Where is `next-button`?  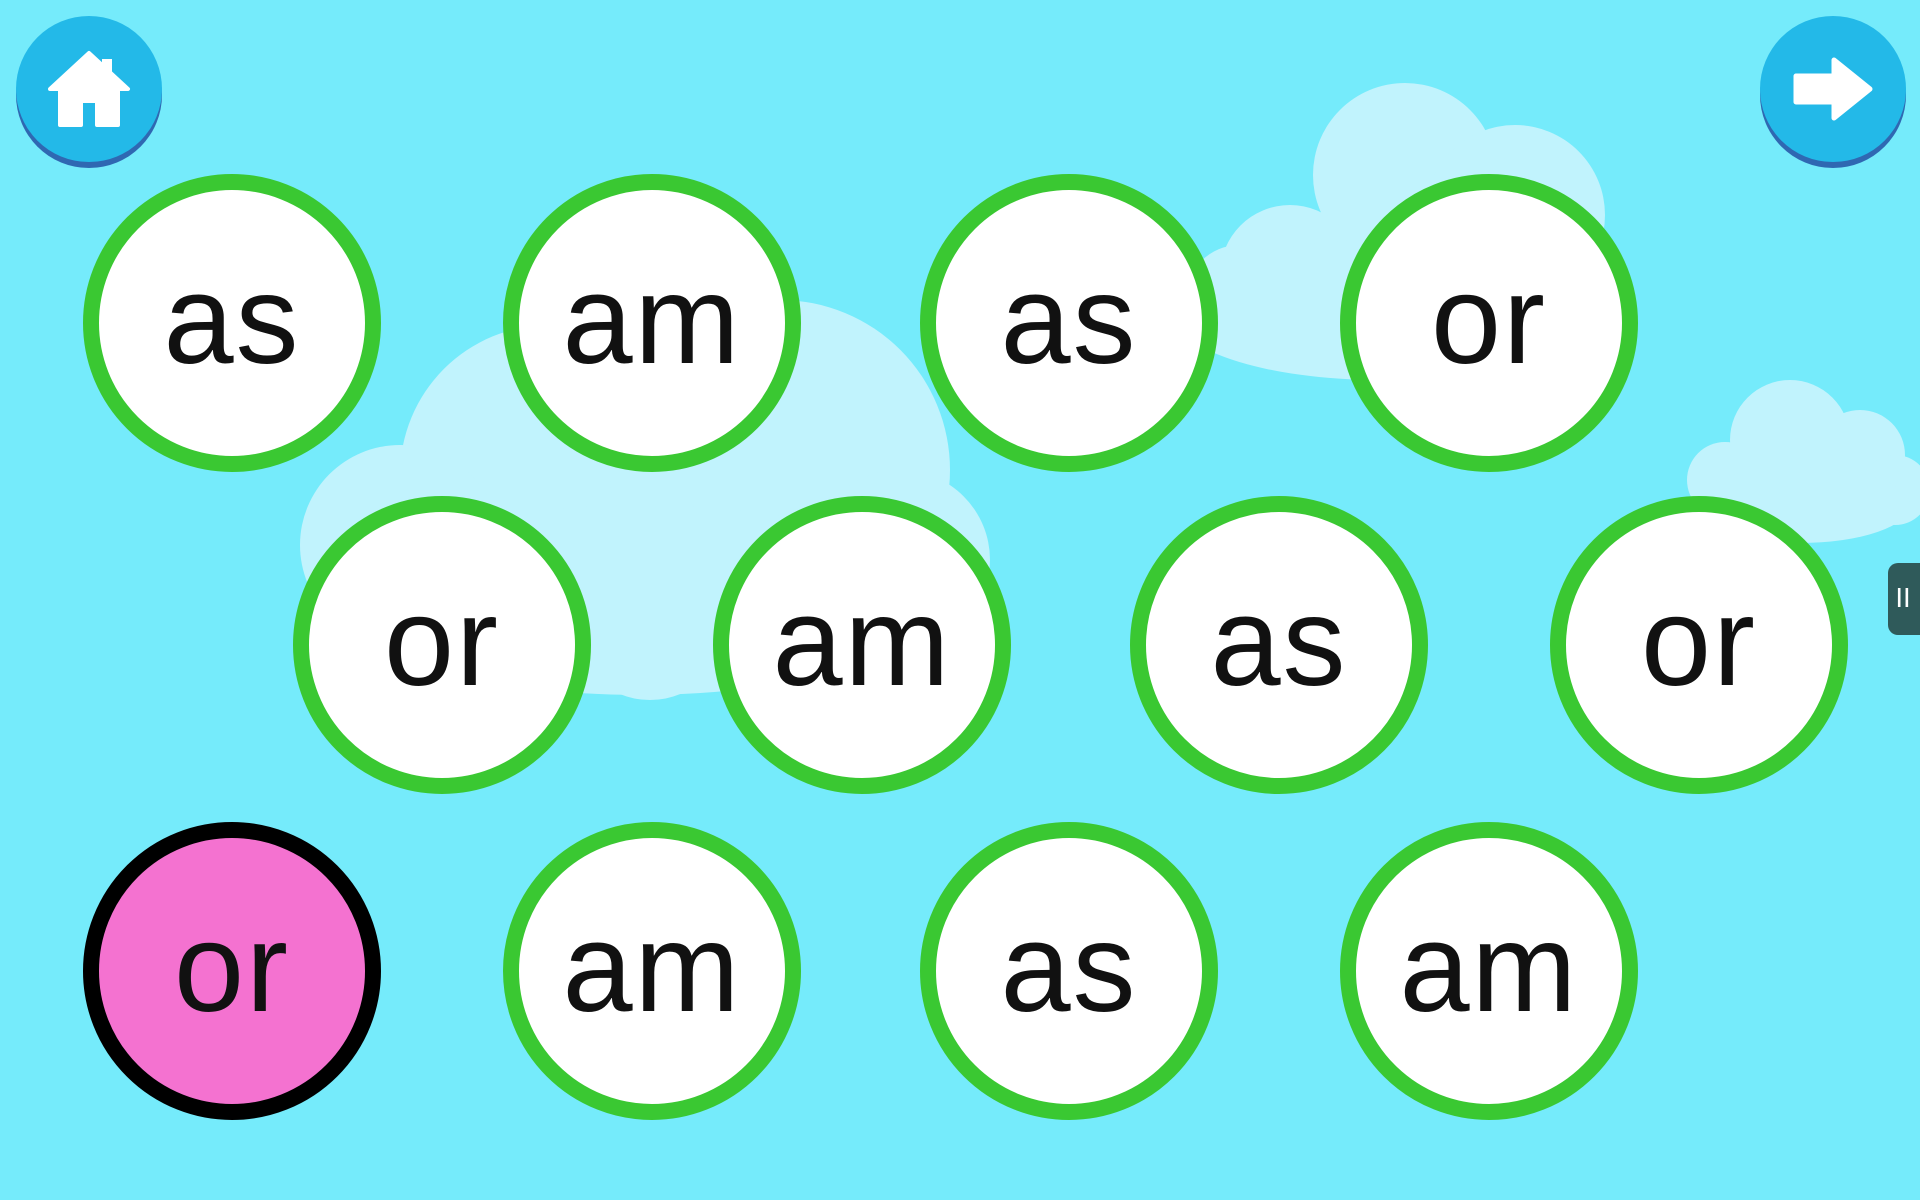
next-button is located at coordinates (1833, 89).